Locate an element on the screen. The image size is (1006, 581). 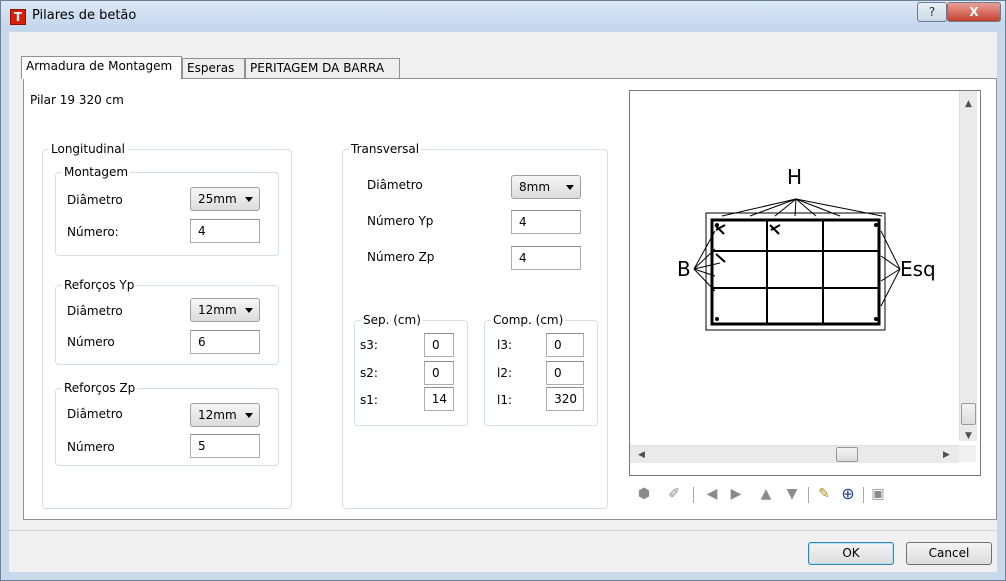
horizontal-scrollbar: ◀ ▶ is located at coordinates (794, 454).